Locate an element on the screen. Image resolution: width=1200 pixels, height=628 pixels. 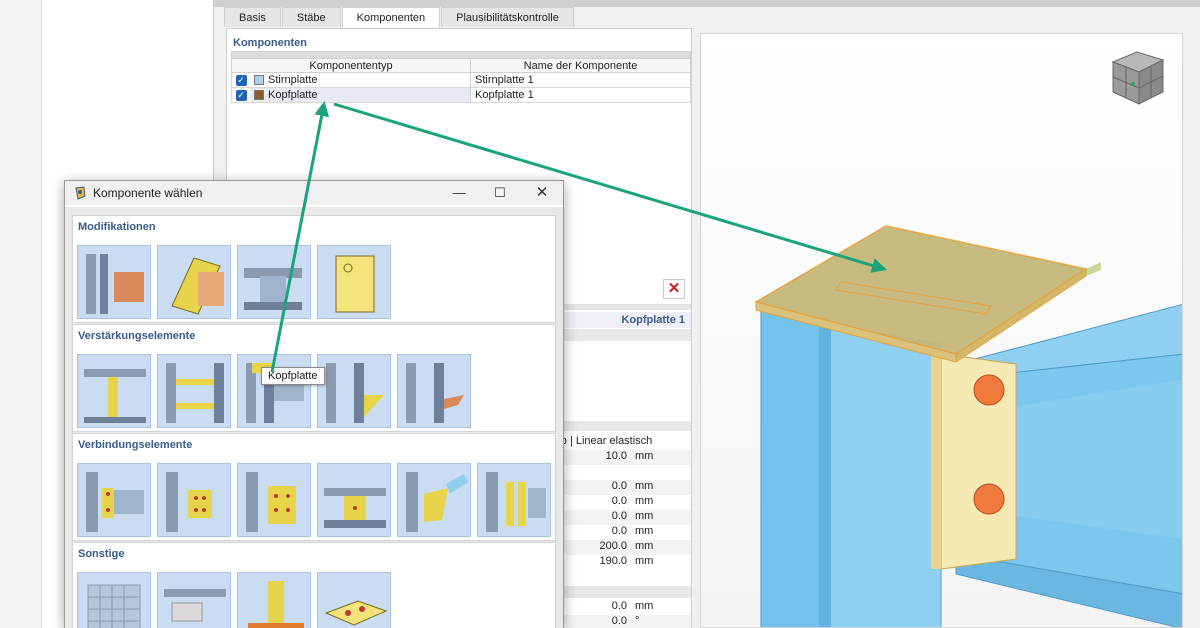
property-row: 0.0 ° is located at coordinates (621, 621).